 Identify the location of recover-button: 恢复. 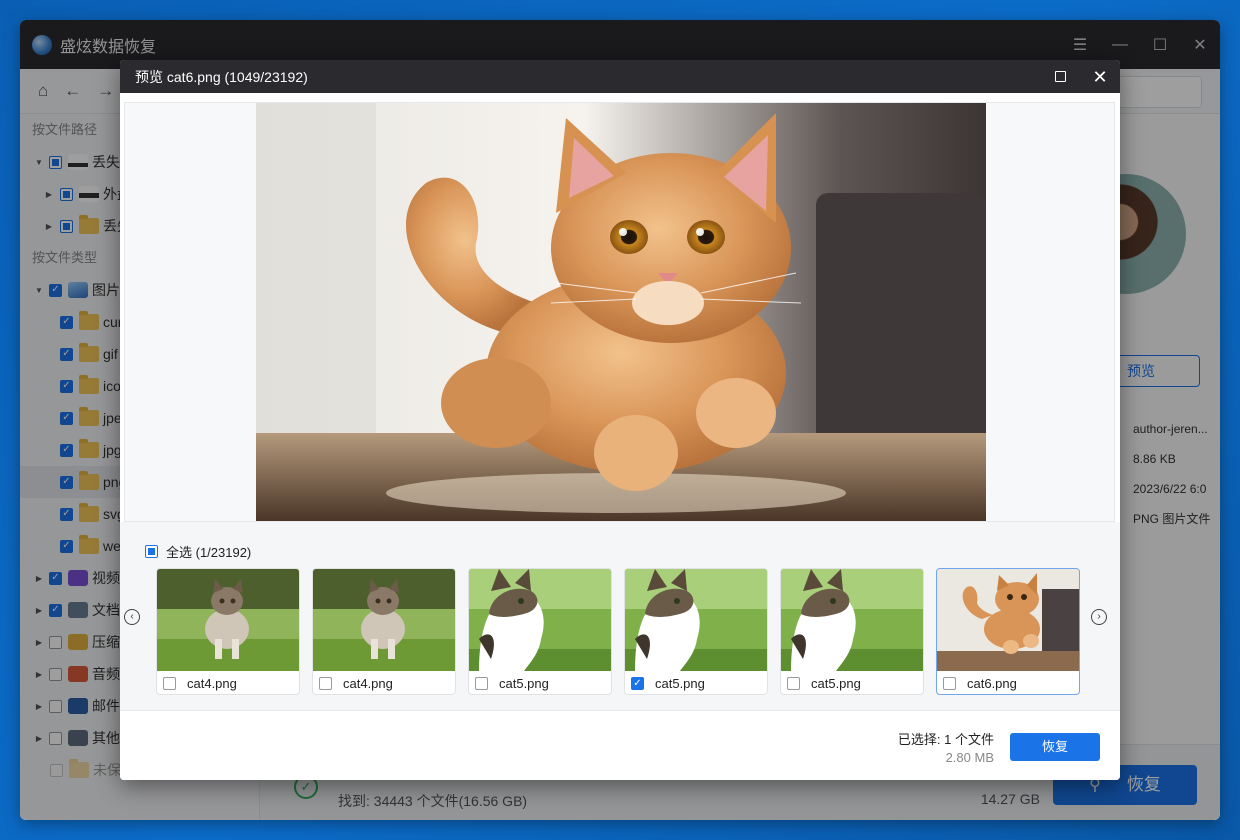
(1055, 747).